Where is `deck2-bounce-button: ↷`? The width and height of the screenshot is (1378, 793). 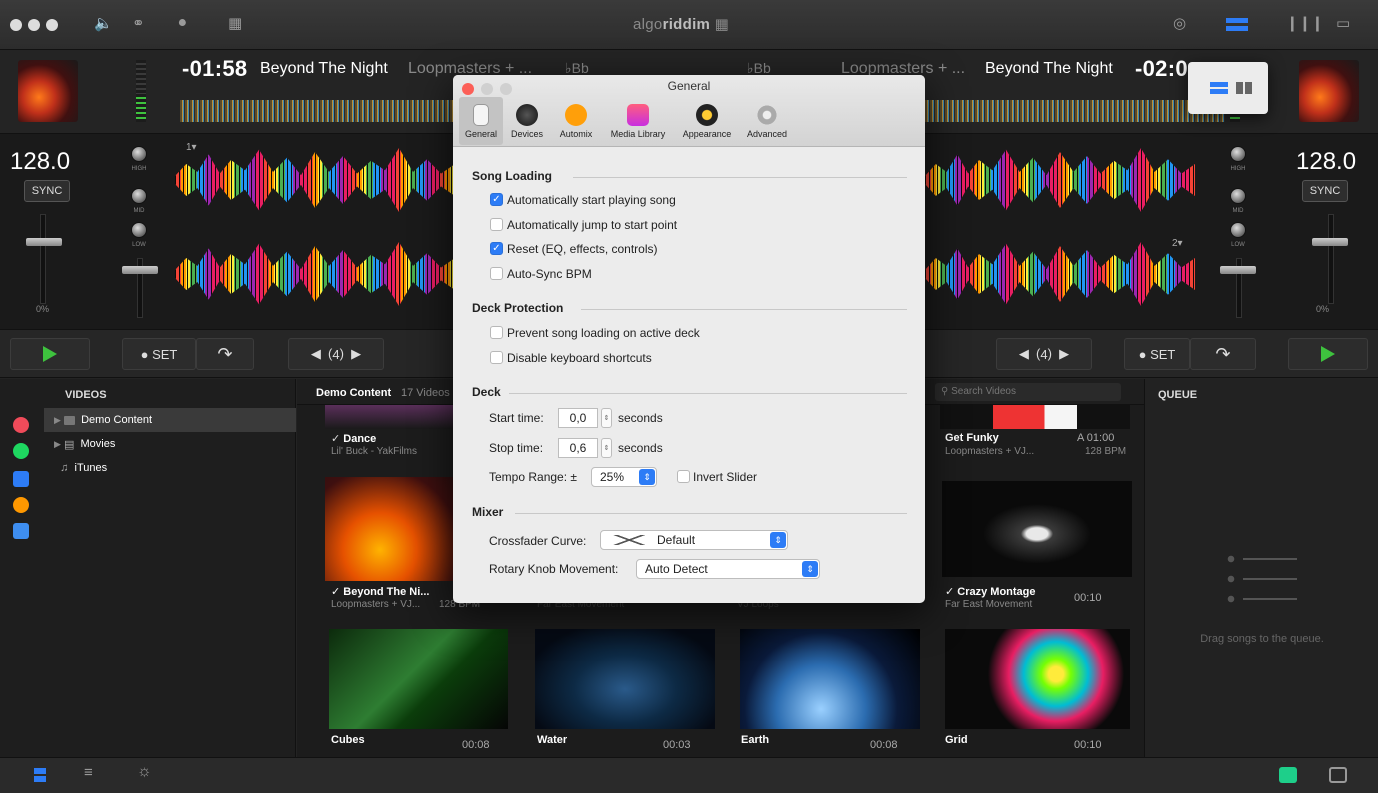 deck2-bounce-button: ↷ is located at coordinates (1223, 354).